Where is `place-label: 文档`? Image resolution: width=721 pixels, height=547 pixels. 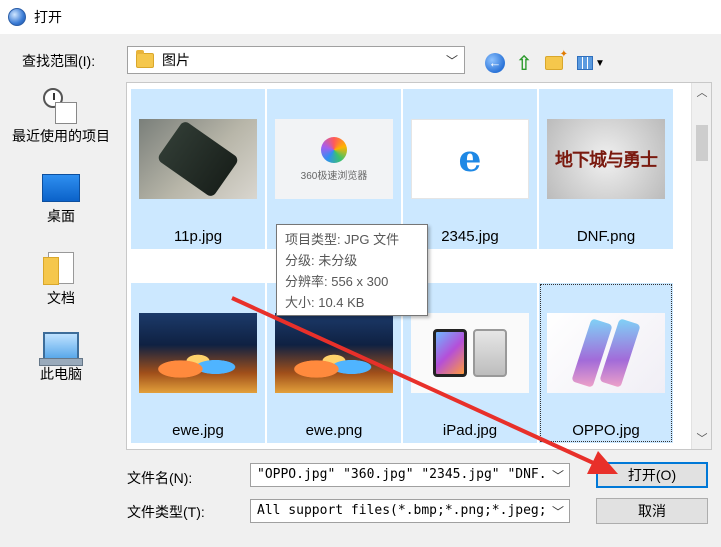 place-label: 文档 is located at coordinates (61, 298).